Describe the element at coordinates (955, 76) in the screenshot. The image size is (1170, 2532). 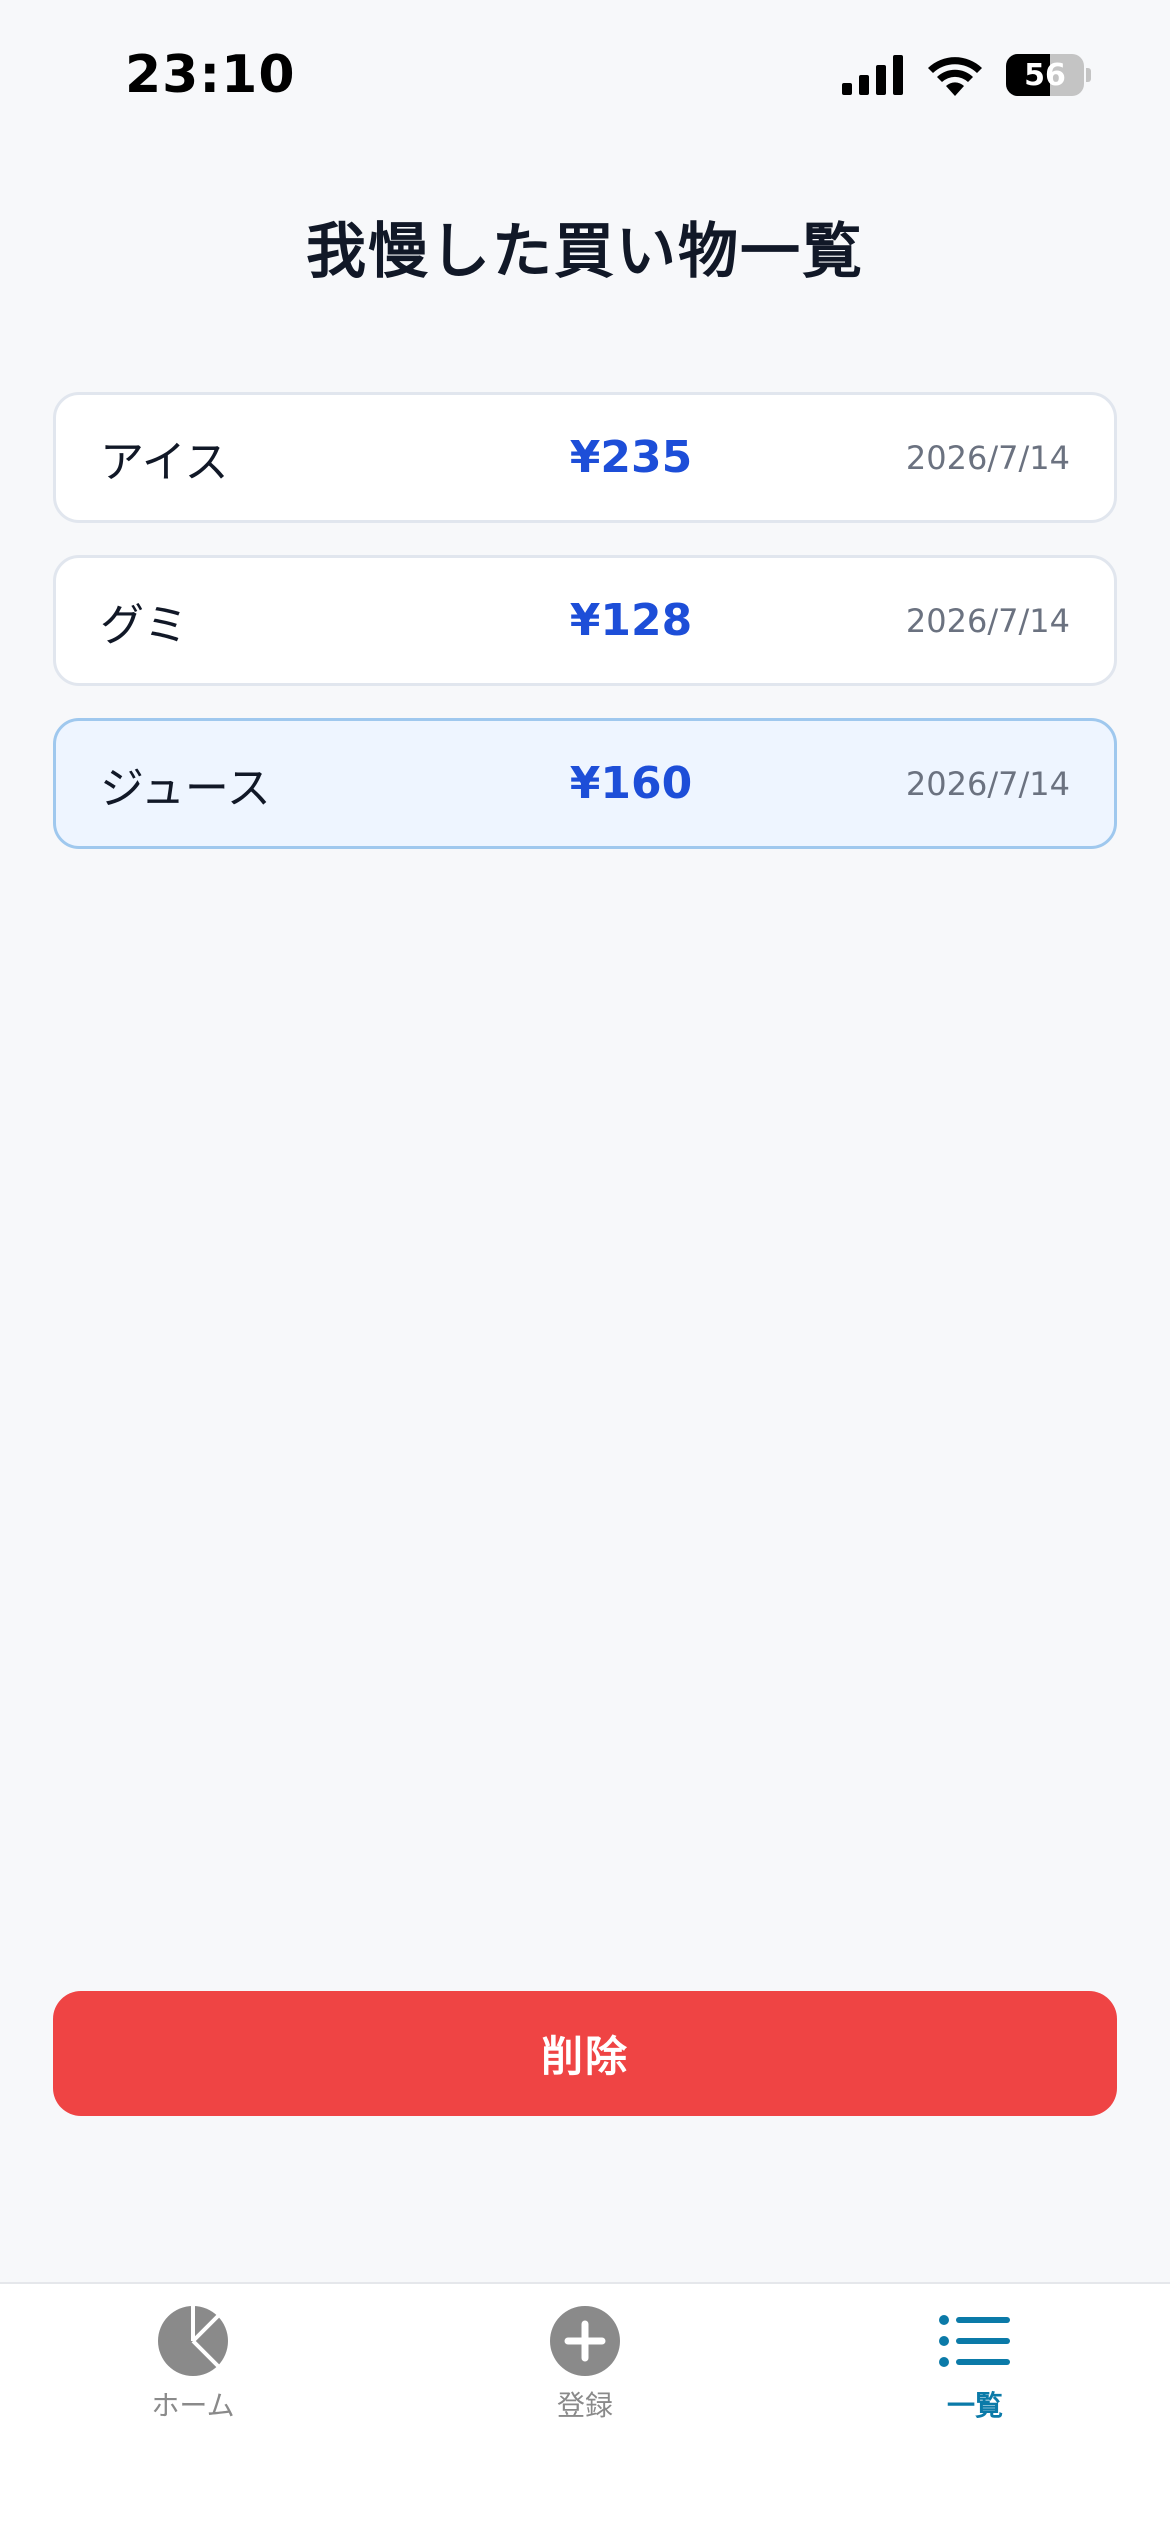
I see `wifi-icon` at that location.